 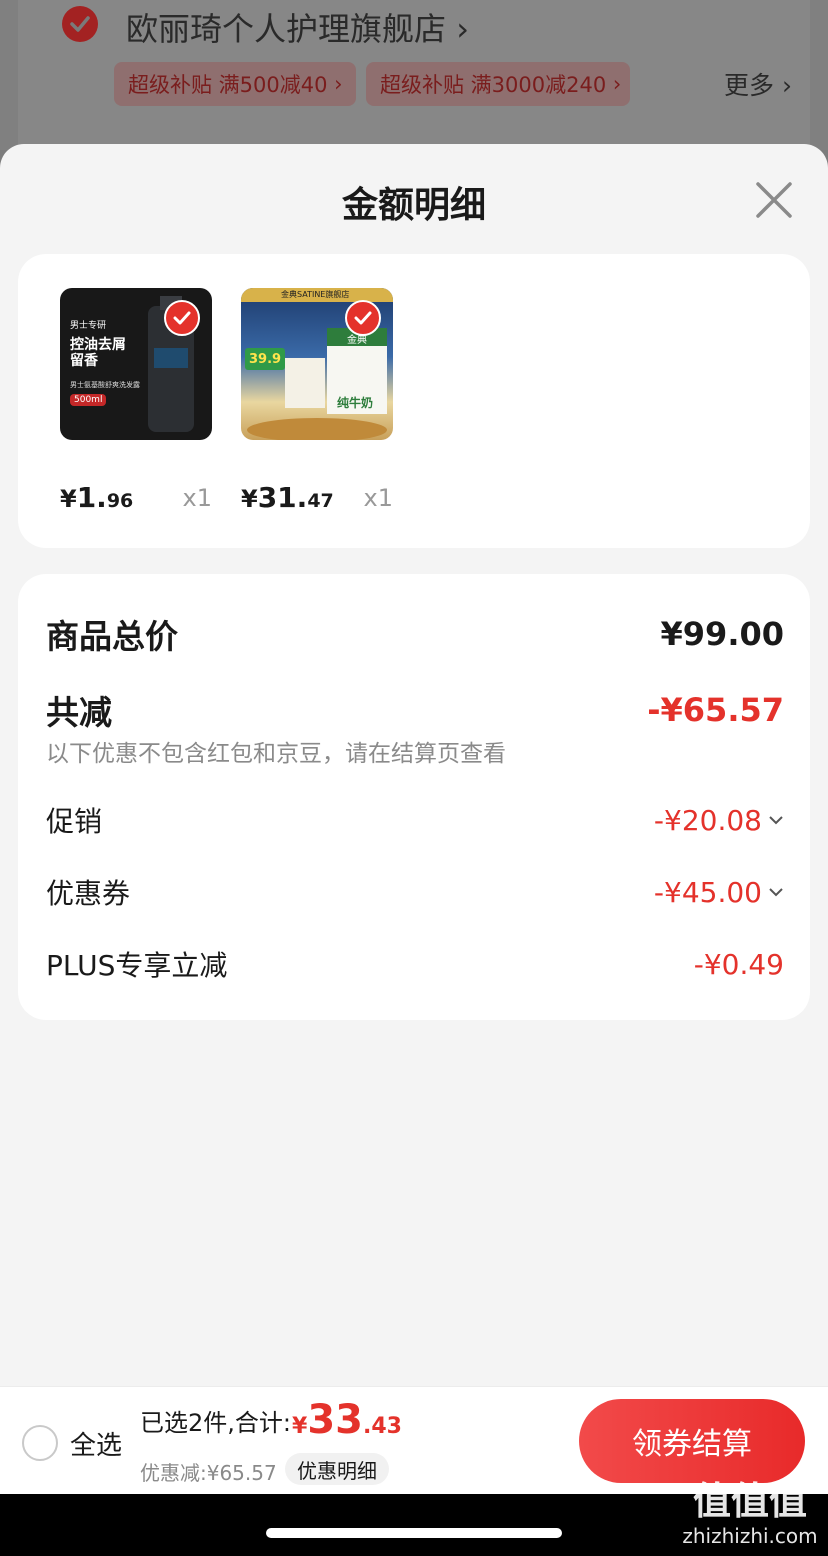 What do you see at coordinates (215, 1423) in the screenshot?
I see `selected-count-text: 已选2件,合计:` at bounding box center [215, 1423].